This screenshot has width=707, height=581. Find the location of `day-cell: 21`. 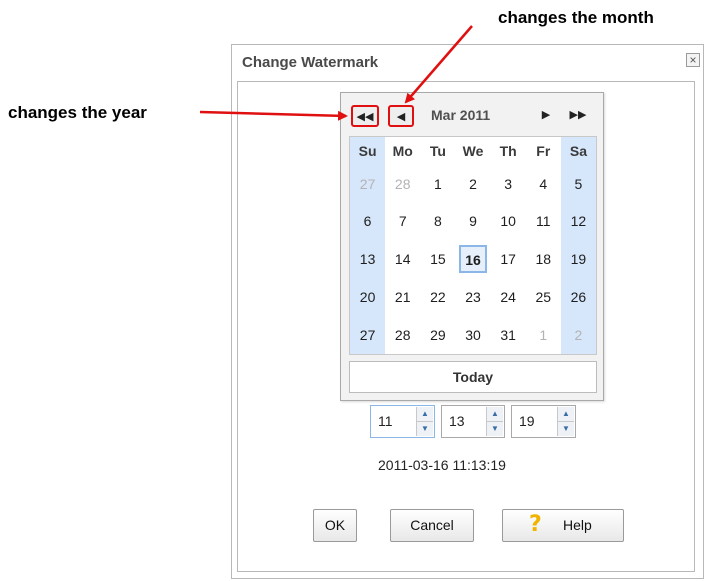

day-cell: 21 is located at coordinates (402, 297).